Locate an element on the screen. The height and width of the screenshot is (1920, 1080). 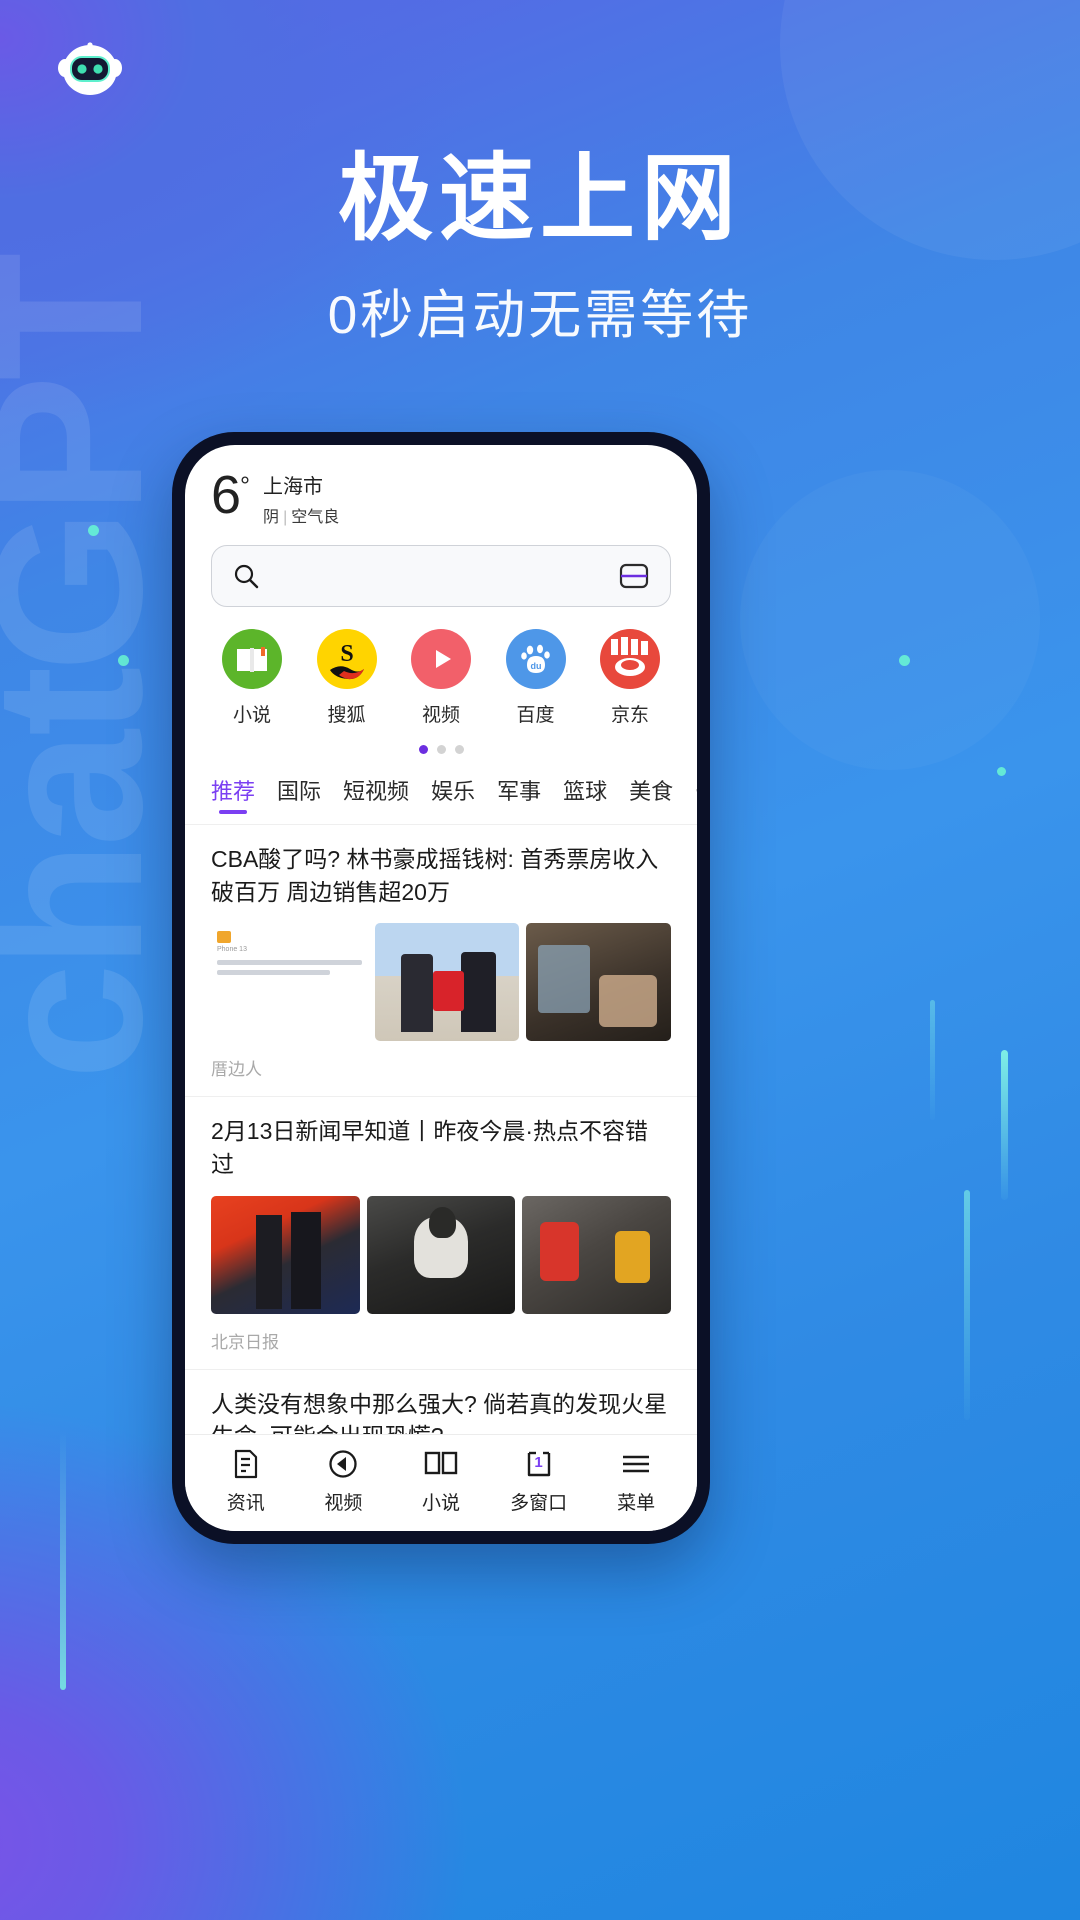
nav-label: 小说 is located at coordinates (440, 1503).